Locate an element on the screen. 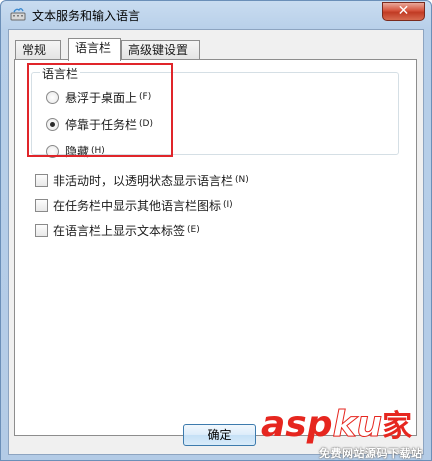  close-button: ✕ is located at coordinates (403, 11).